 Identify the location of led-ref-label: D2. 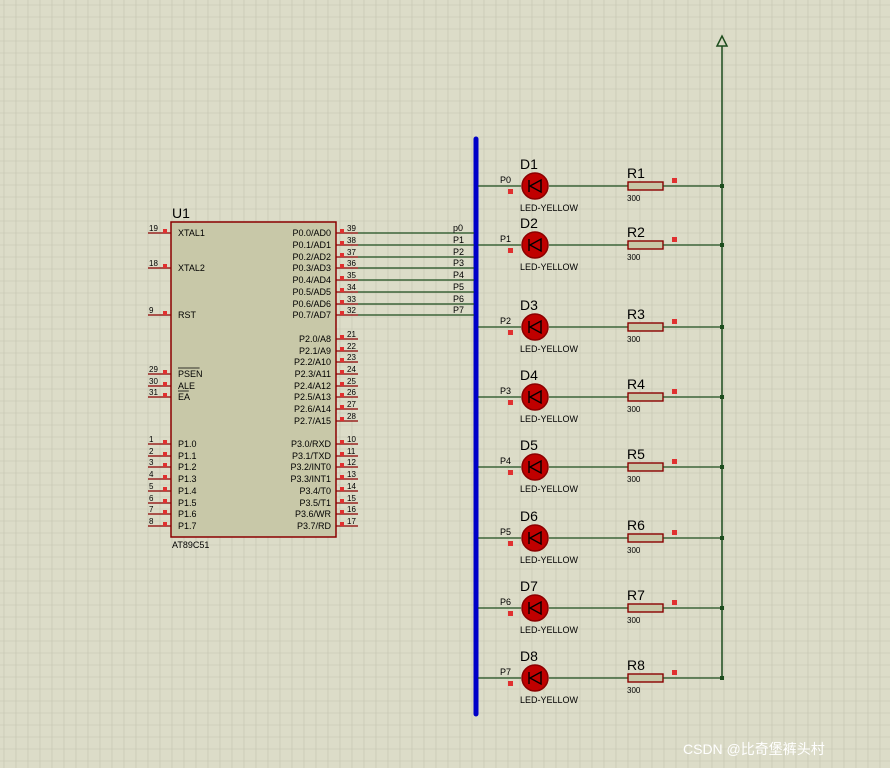
(529, 223).